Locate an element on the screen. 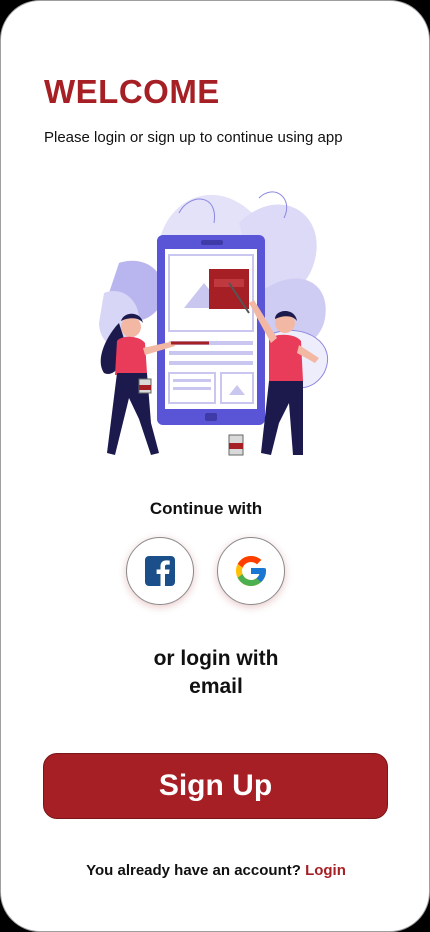  google-login-button is located at coordinates (251, 571).